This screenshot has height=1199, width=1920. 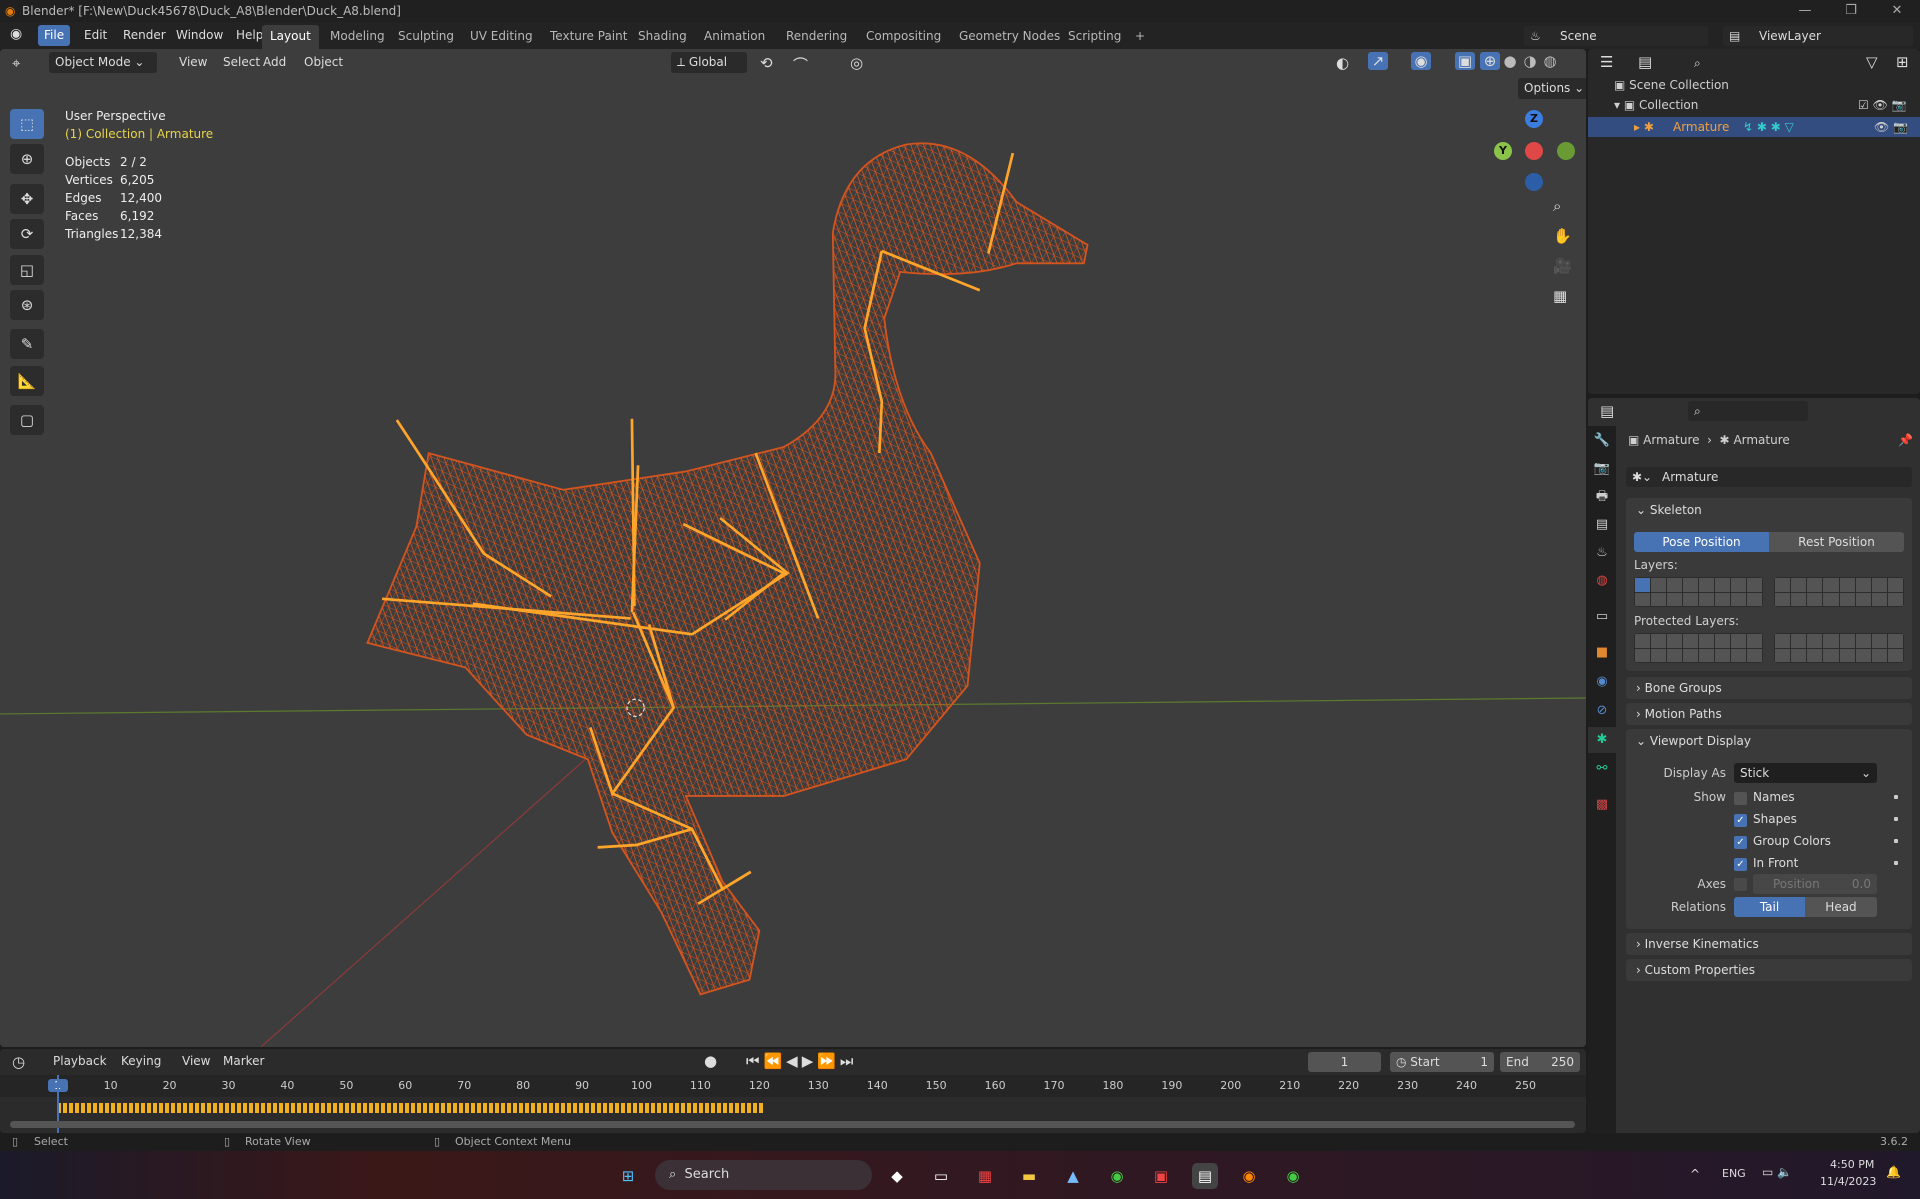 I want to click on pin-icon: 📌, so click(x=1905, y=440).